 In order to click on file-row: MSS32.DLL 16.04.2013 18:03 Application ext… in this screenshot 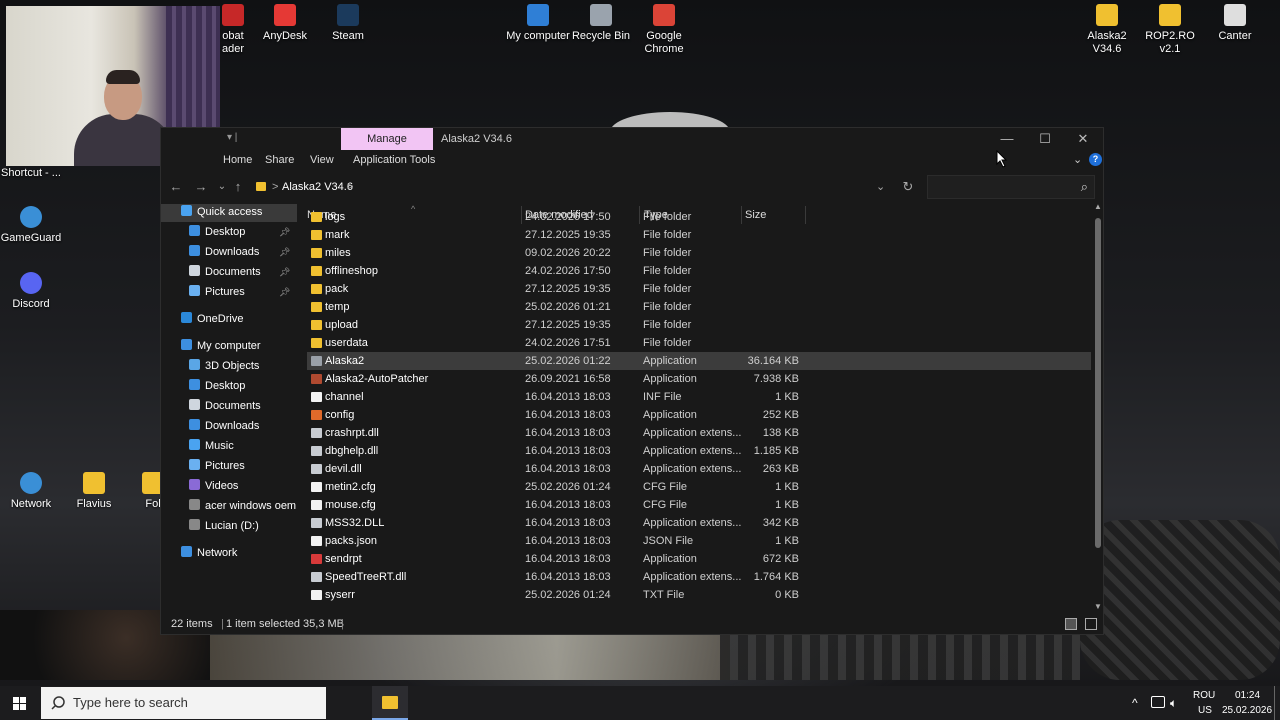, I will do `click(699, 523)`.